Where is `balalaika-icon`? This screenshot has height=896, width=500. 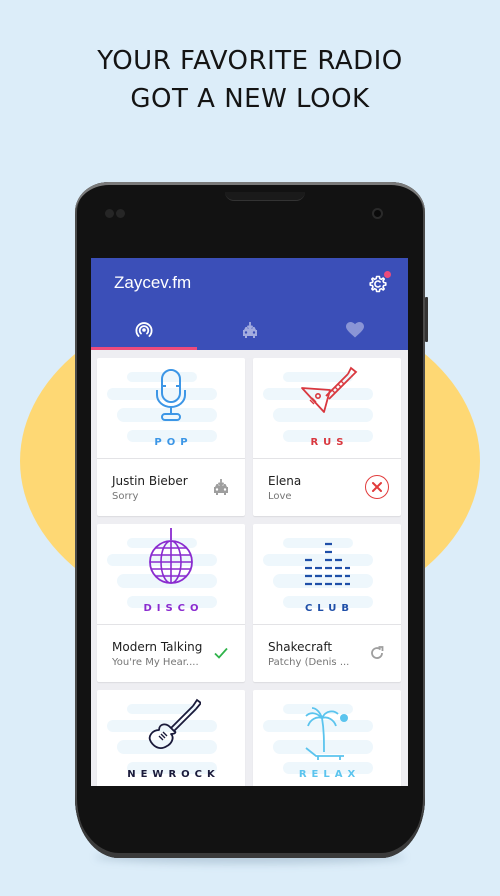
balalaika-icon is located at coordinates (329, 389).